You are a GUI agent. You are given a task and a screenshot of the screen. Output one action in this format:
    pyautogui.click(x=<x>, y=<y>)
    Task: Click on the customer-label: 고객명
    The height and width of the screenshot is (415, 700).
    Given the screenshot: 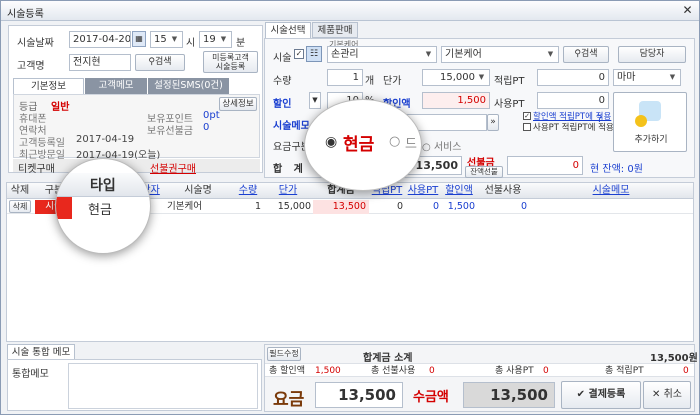 What is the action you would take?
    pyautogui.click(x=31, y=66)
    